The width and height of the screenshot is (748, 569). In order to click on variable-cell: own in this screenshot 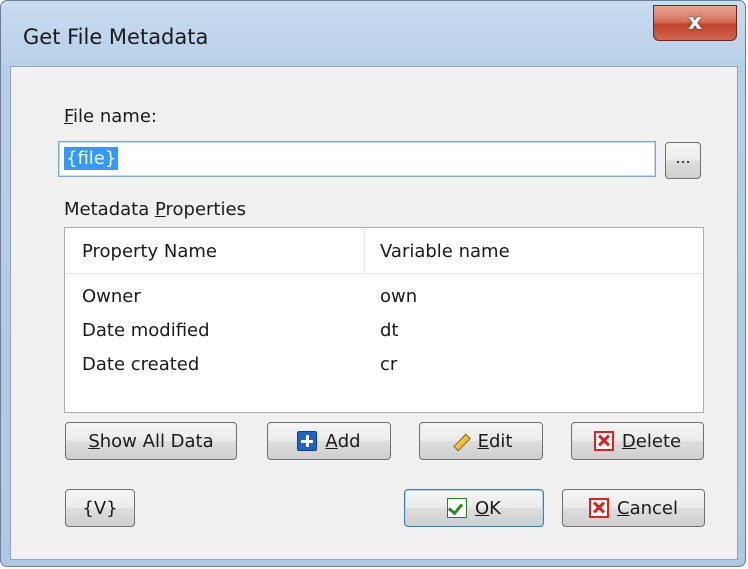, I will do `click(399, 296)`.